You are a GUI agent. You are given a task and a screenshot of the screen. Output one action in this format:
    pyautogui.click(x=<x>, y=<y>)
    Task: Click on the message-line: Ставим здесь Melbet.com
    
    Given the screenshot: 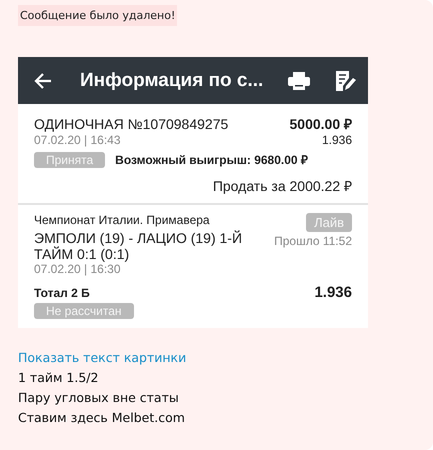 What is the action you would take?
    pyautogui.click(x=102, y=417)
    